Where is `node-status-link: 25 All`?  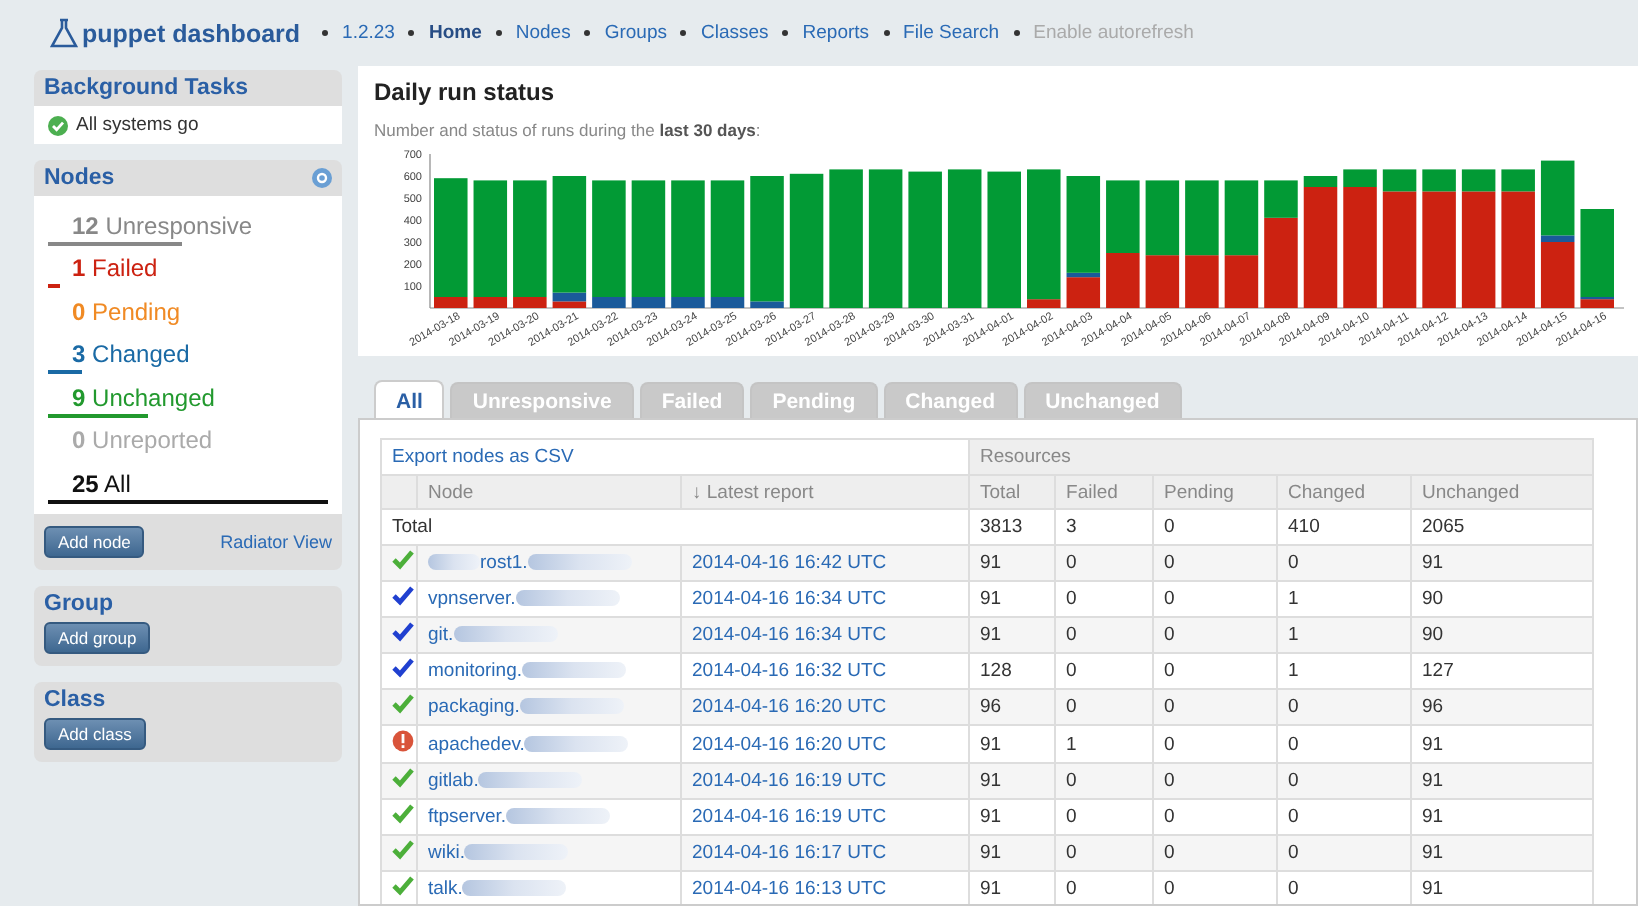 node-status-link: 25 All is located at coordinates (101, 483).